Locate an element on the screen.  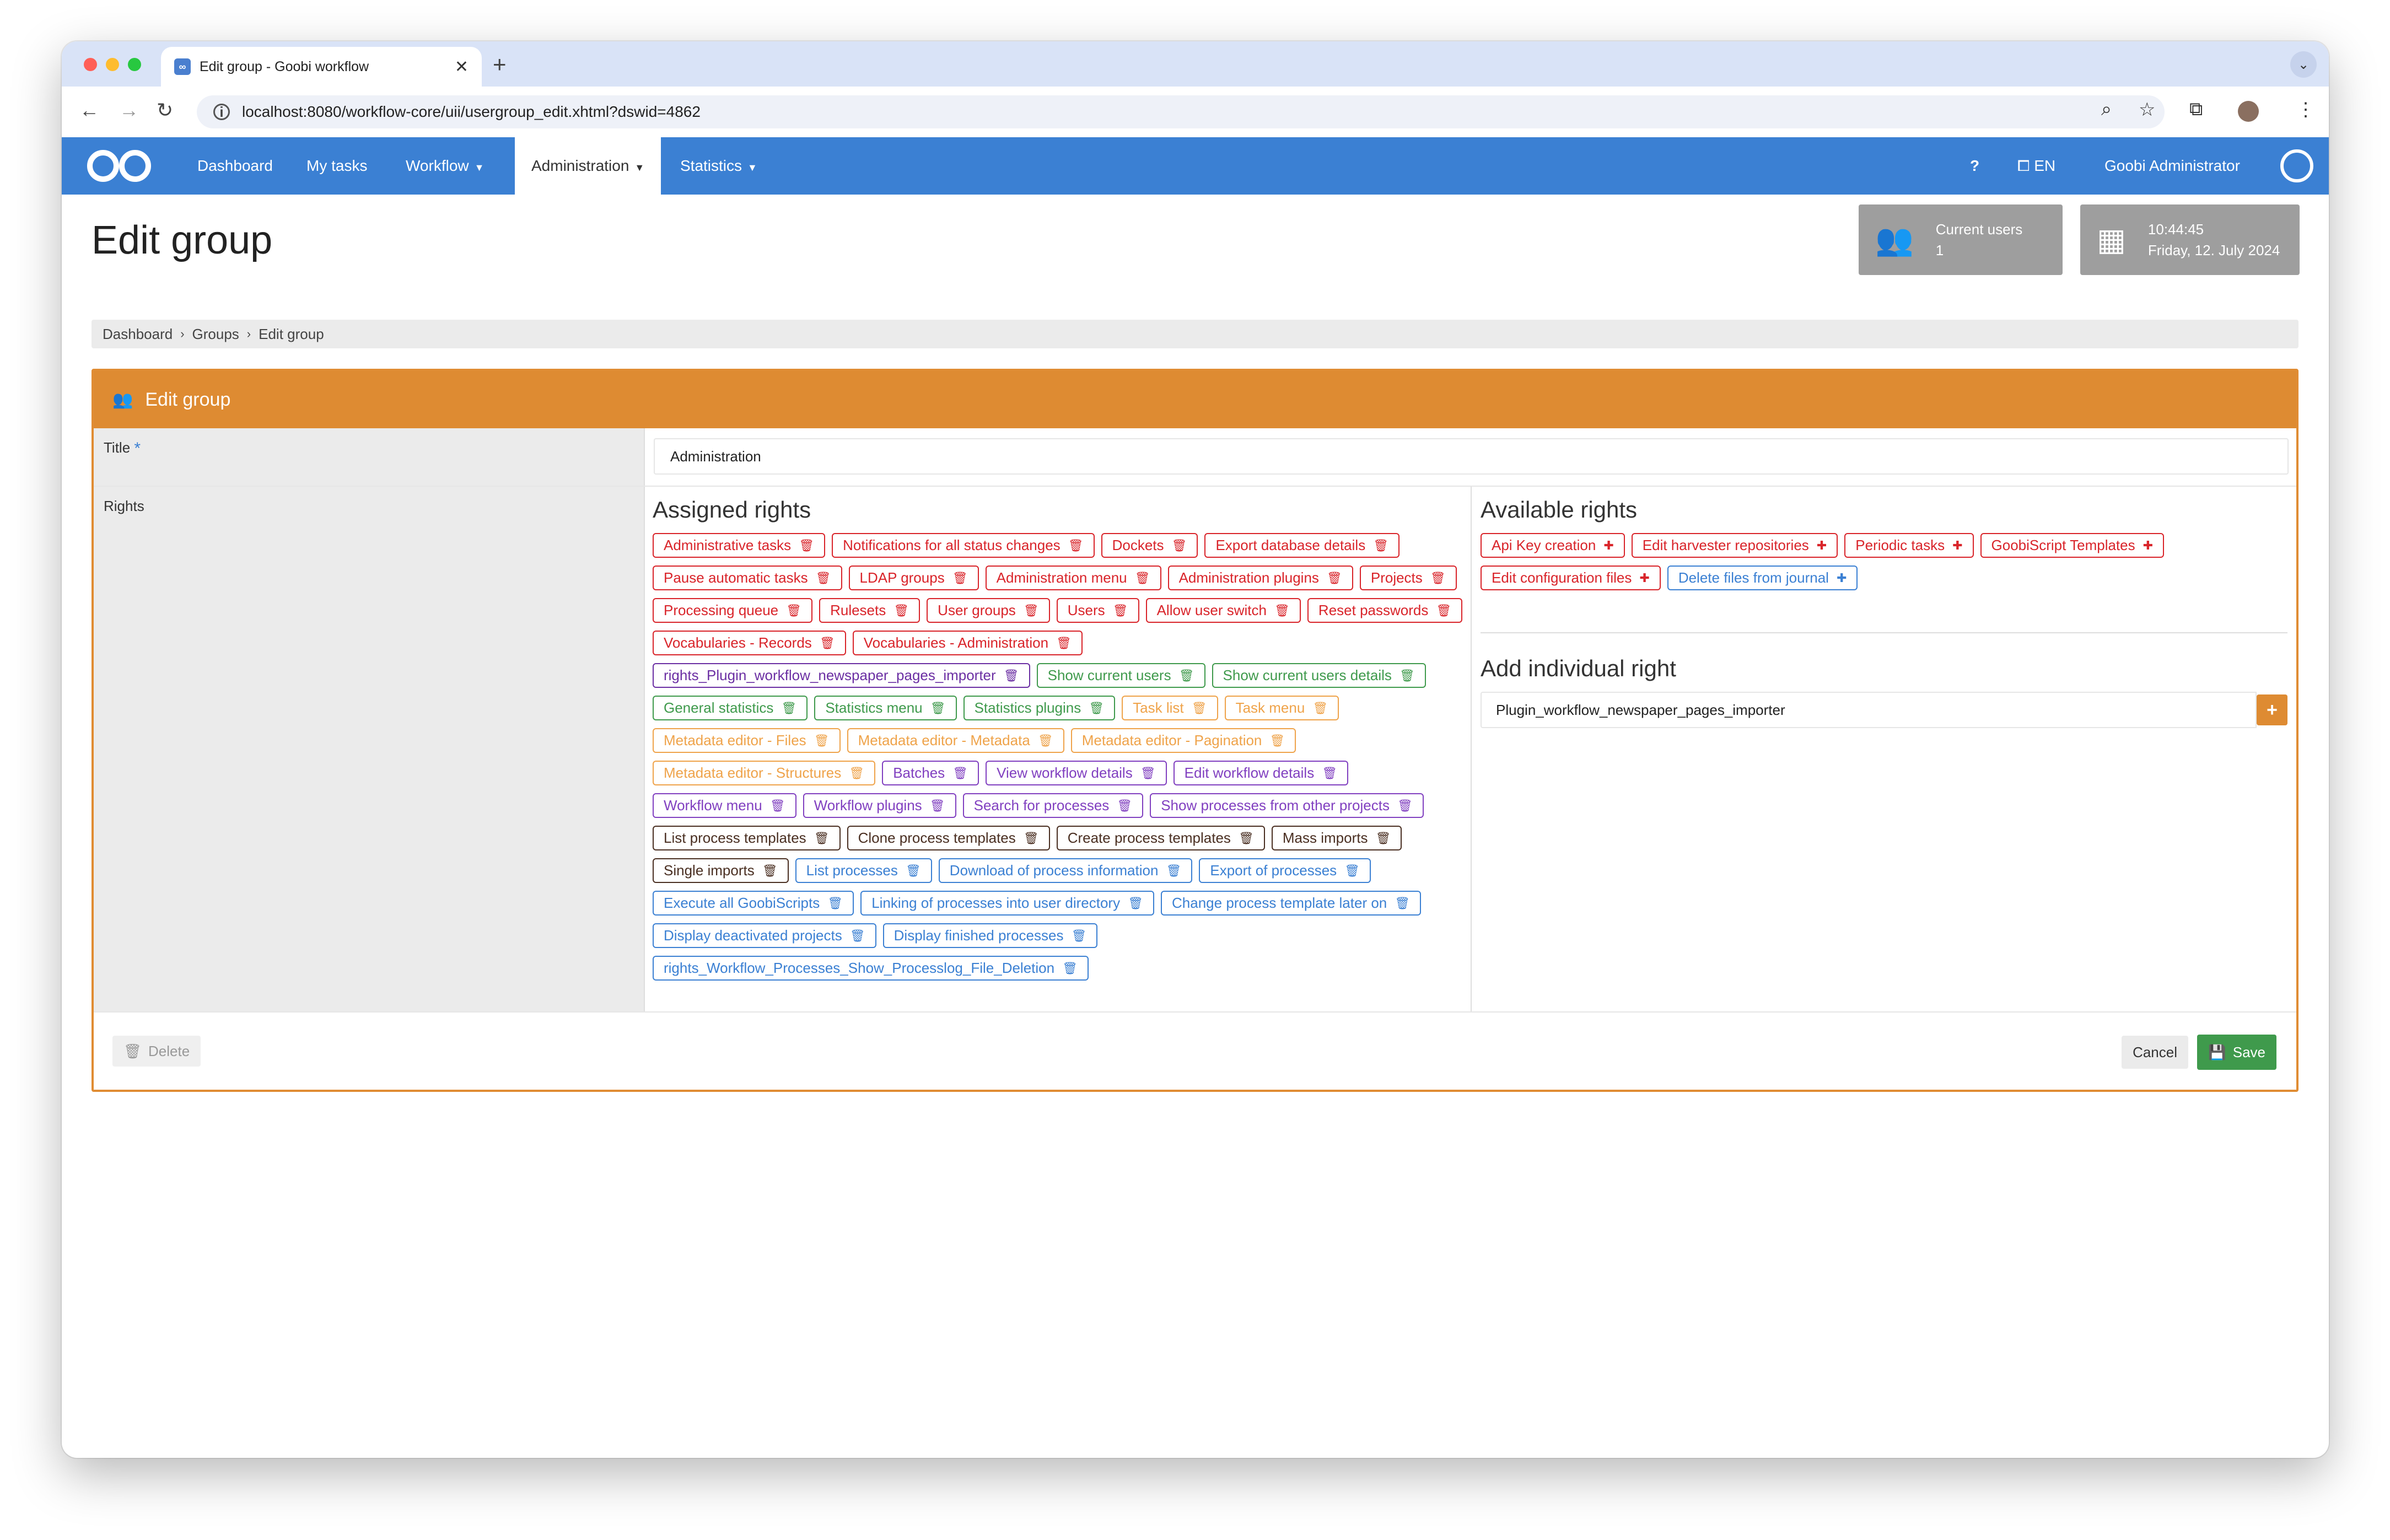
browser-menu-icon: ⋮ is located at coordinates (2305, 110).